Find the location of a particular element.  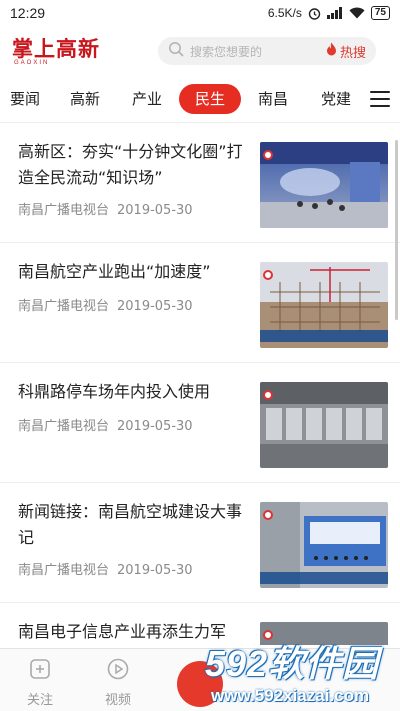

watermark-brand-num: 592 is located at coordinates (237, 663).